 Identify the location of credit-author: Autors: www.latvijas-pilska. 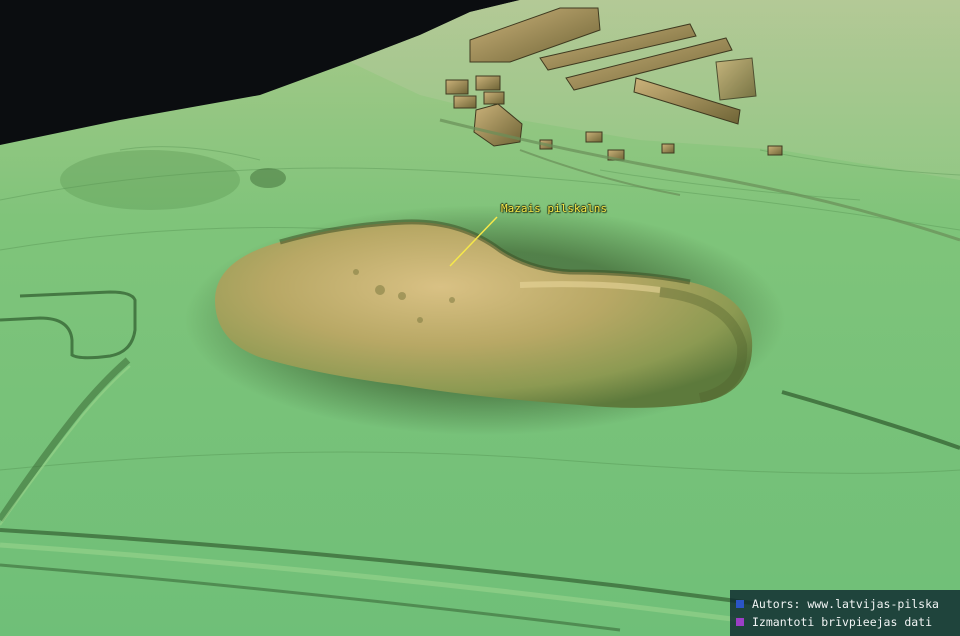
(845, 604).